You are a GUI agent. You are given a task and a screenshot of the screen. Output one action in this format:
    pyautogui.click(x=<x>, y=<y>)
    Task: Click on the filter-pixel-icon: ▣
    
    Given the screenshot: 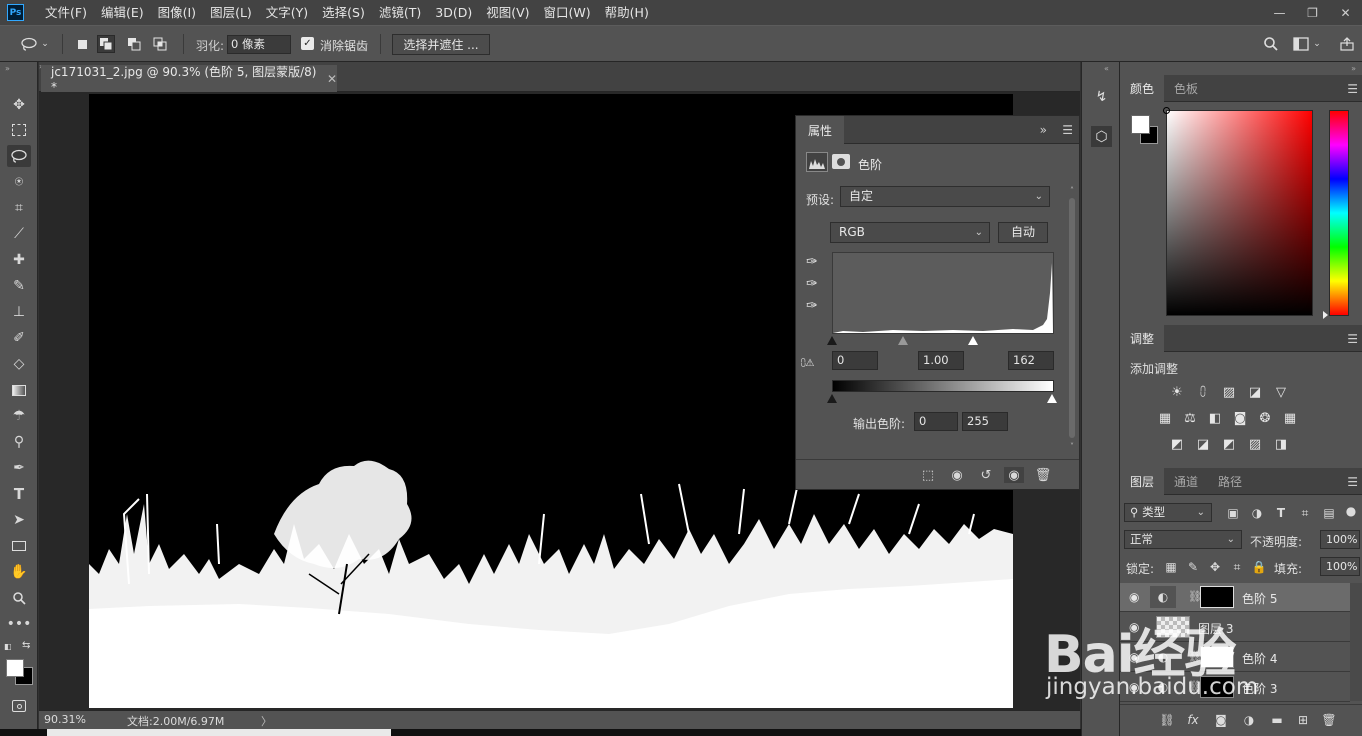 What is the action you would take?
    pyautogui.click(x=1233, y=513)
    